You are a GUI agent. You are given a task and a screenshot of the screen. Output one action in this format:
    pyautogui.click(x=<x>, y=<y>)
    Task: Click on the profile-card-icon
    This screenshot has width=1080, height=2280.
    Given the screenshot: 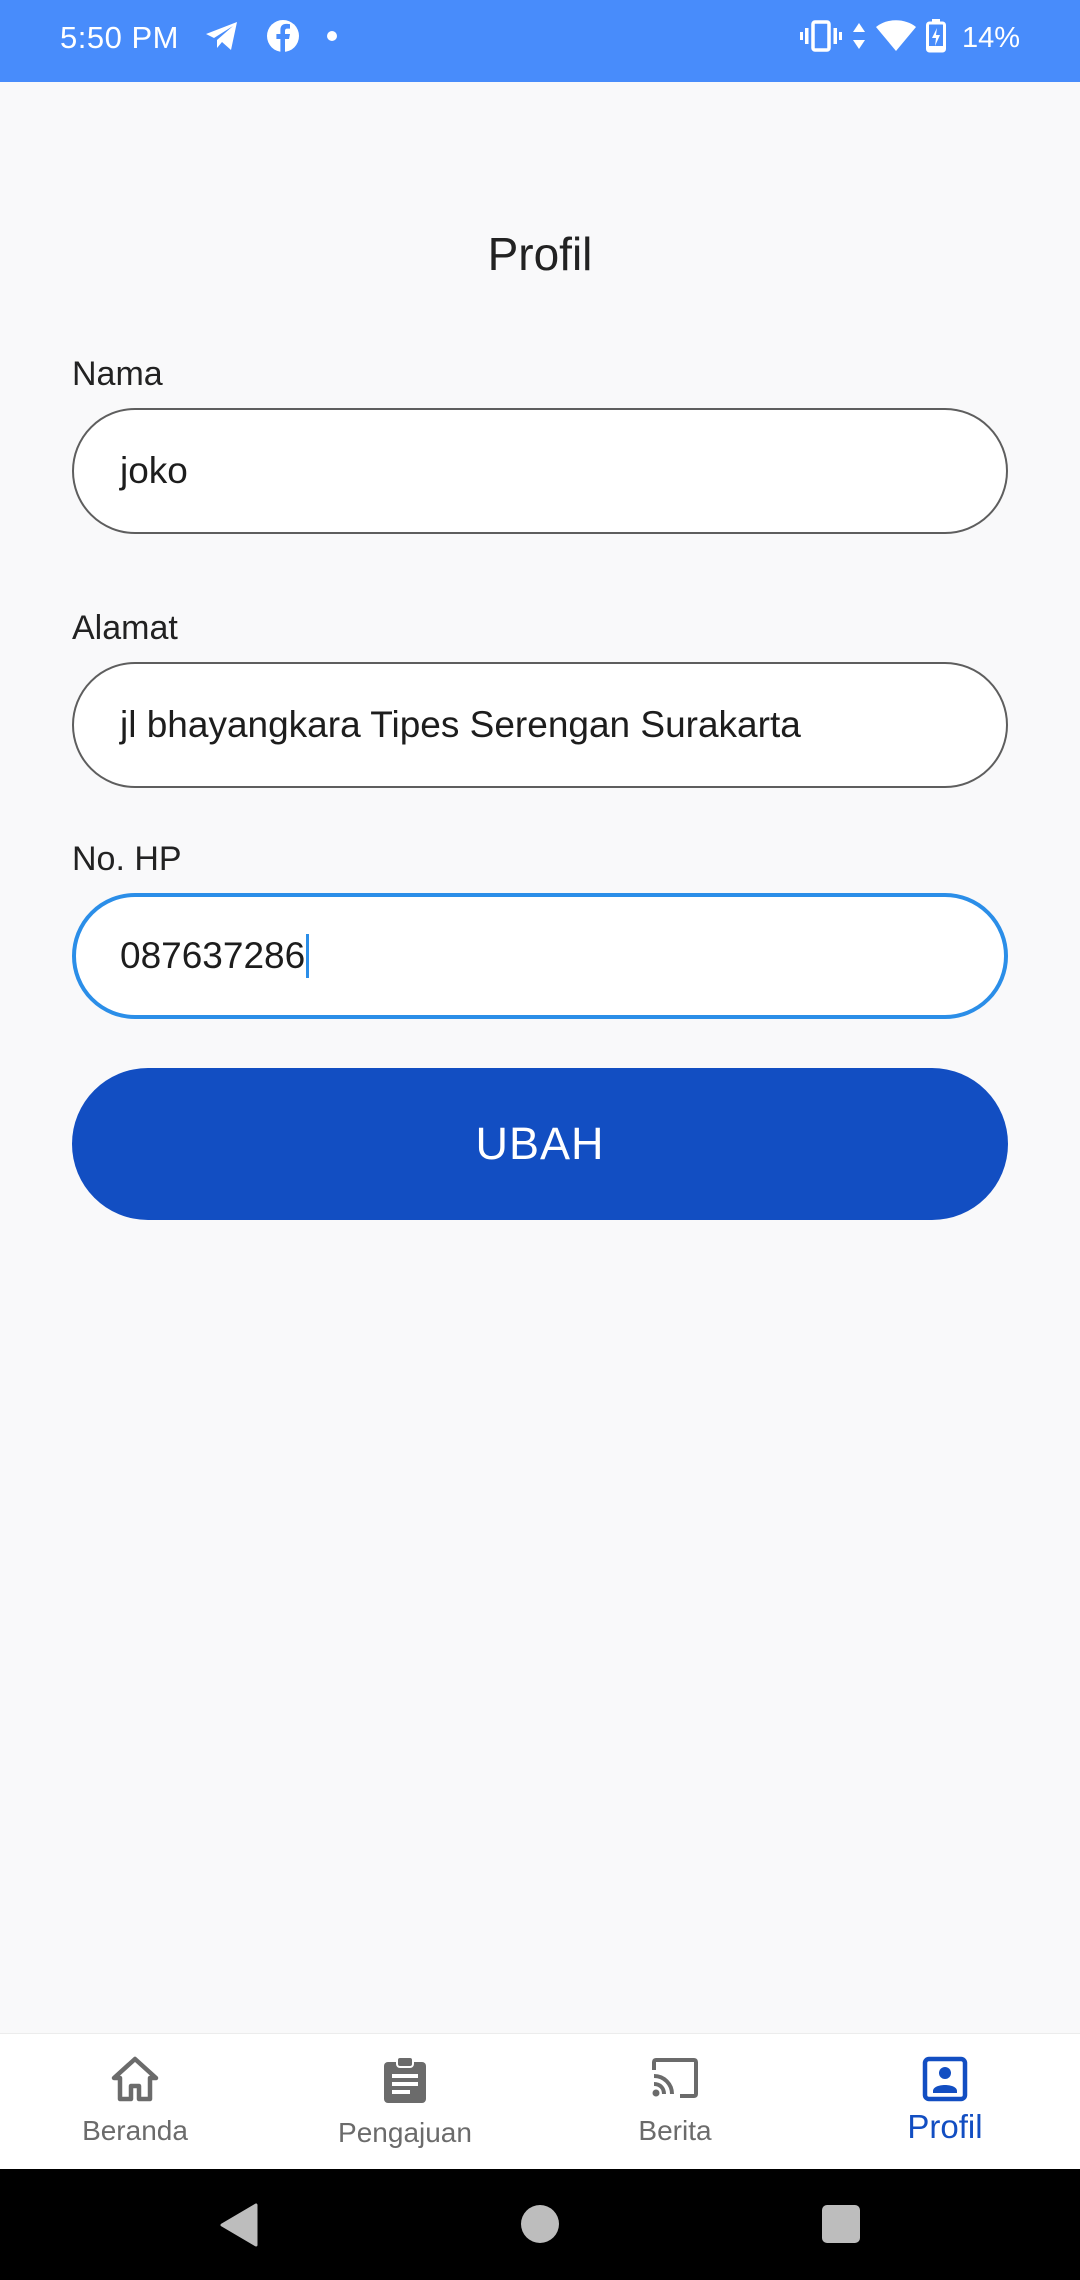 What is the action you would take?
    pyautogui.click(x=945, y=2081)
    